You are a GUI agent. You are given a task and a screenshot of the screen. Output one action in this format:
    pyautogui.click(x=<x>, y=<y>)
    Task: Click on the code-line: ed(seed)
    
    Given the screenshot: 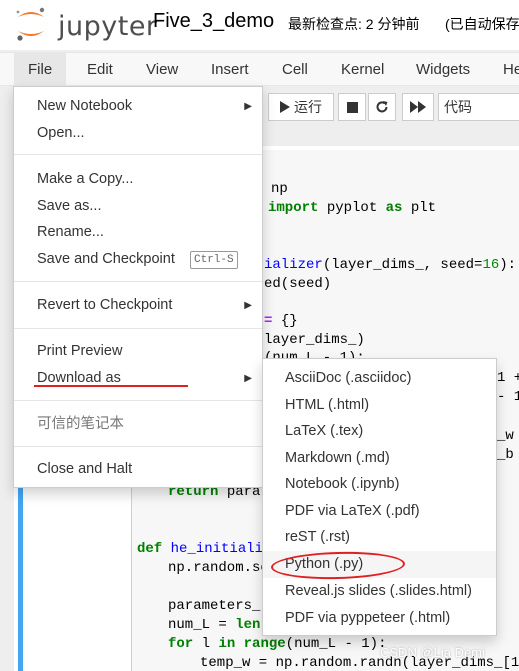 What is the action you would take?
    pyautogui.click(x=298, y=284)
    